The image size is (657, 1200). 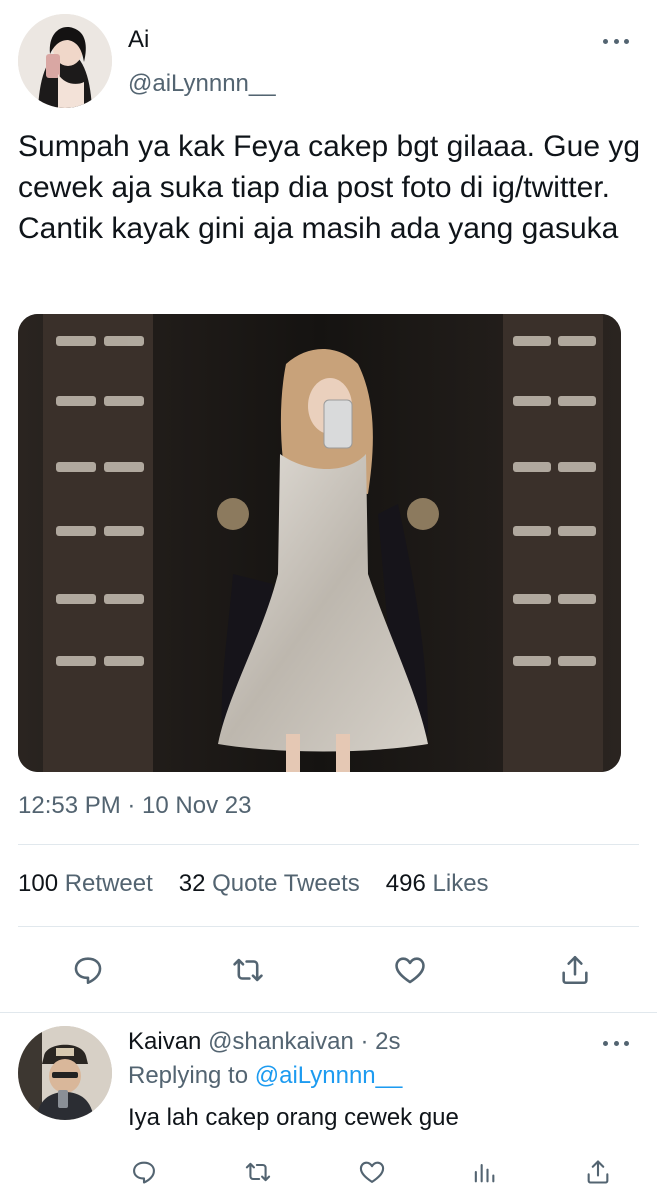 I want to click on reply-button, so click(x=88, y=970).